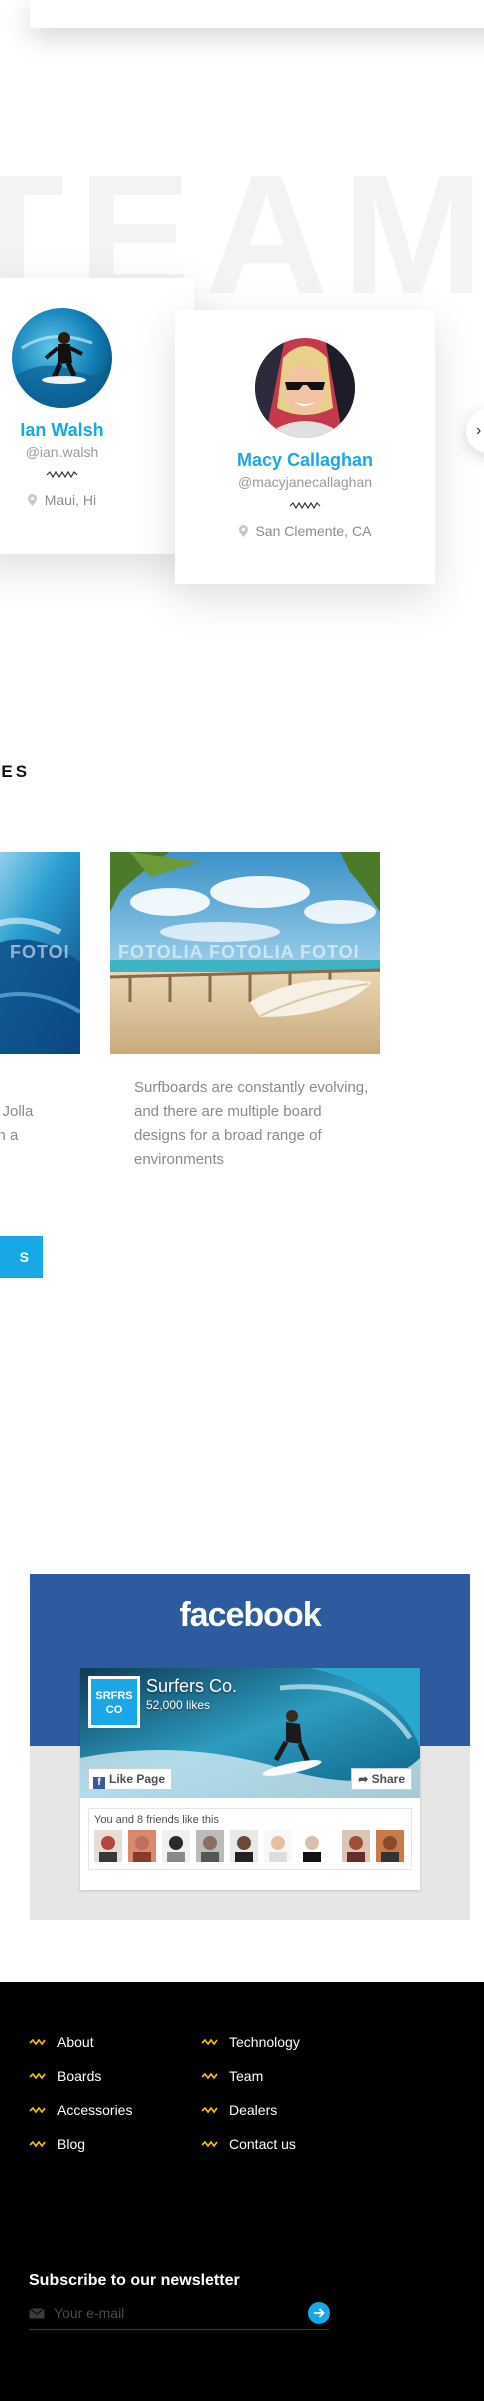  I want to click on board-photo-wave: FOTOI, so click(40, 953).